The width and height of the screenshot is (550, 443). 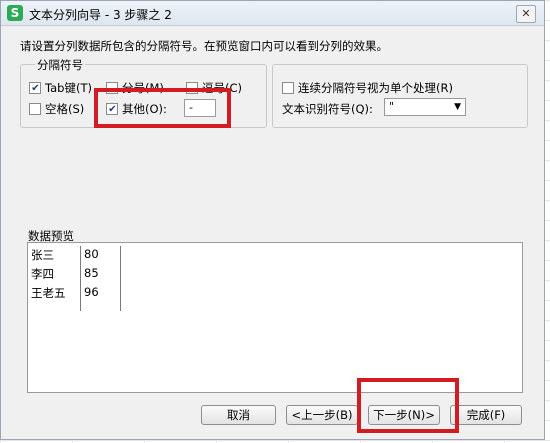 I want to click on preview-cell-score: 80, so click(x=91, y=254).